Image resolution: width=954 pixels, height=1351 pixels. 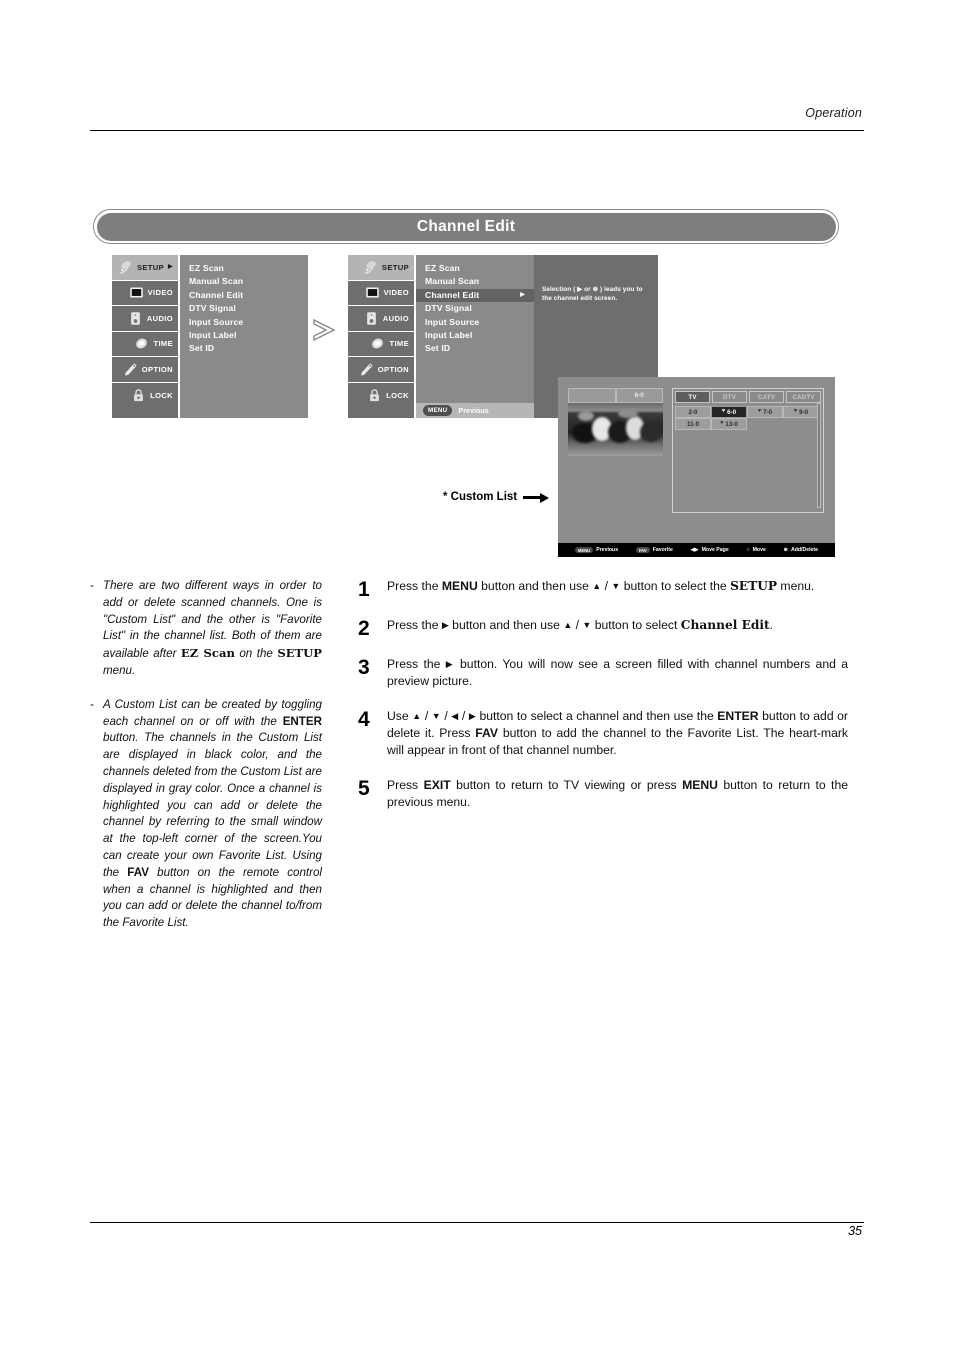 I want to click on channel-source-tabs: TV DTV CATV CADTV, so click(x=748, y=397).